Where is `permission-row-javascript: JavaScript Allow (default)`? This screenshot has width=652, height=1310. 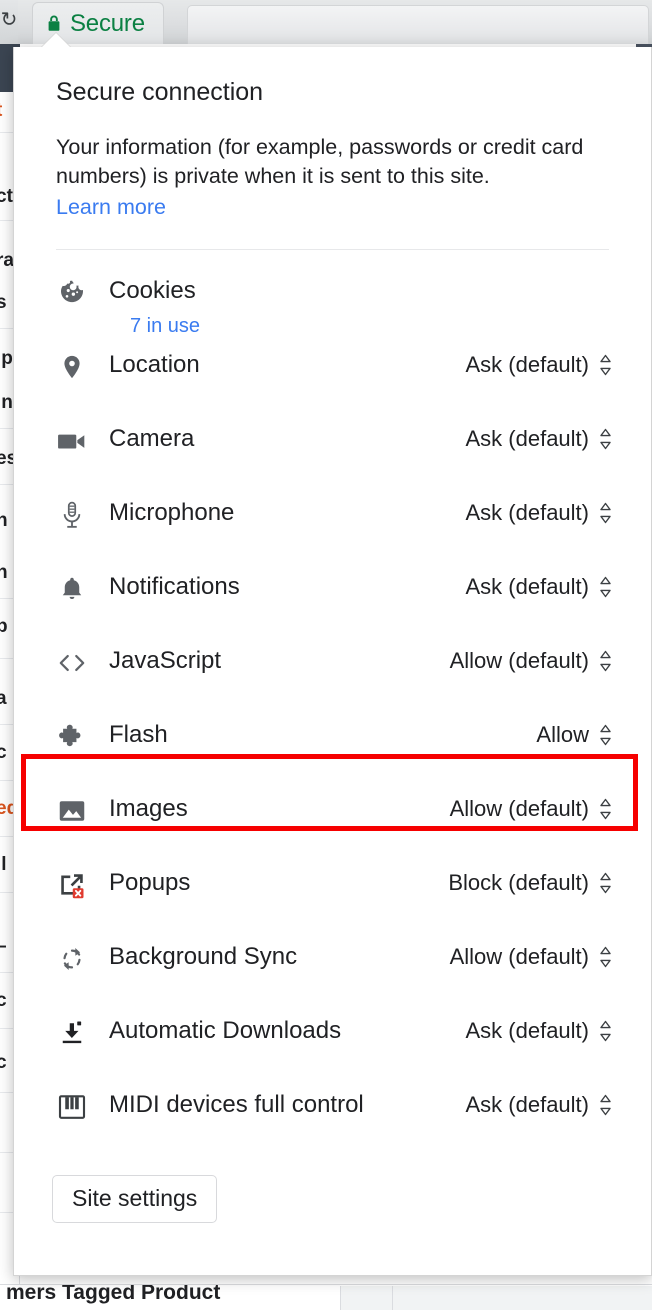 permission-row-javascript: JavaScript Allow (default) is located at coordinates (332, 675).